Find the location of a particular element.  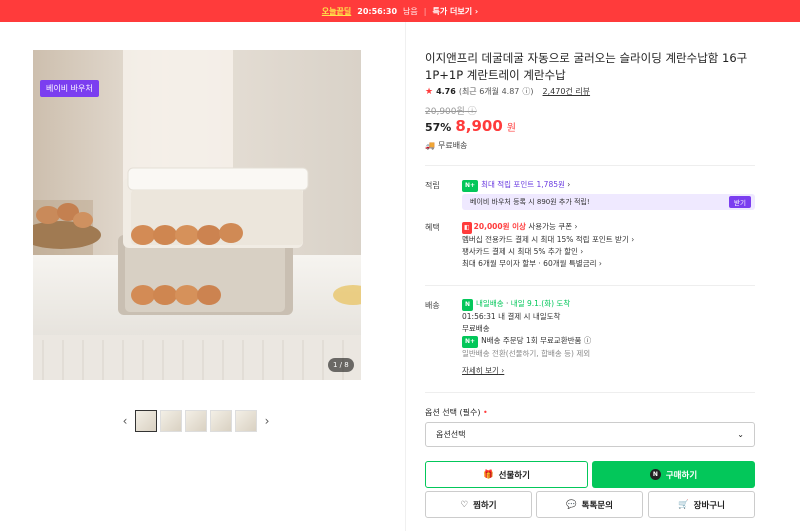

deadline-line: 01:56:31 내 결제 시 내일도착 is located at coordinates (526, 317).